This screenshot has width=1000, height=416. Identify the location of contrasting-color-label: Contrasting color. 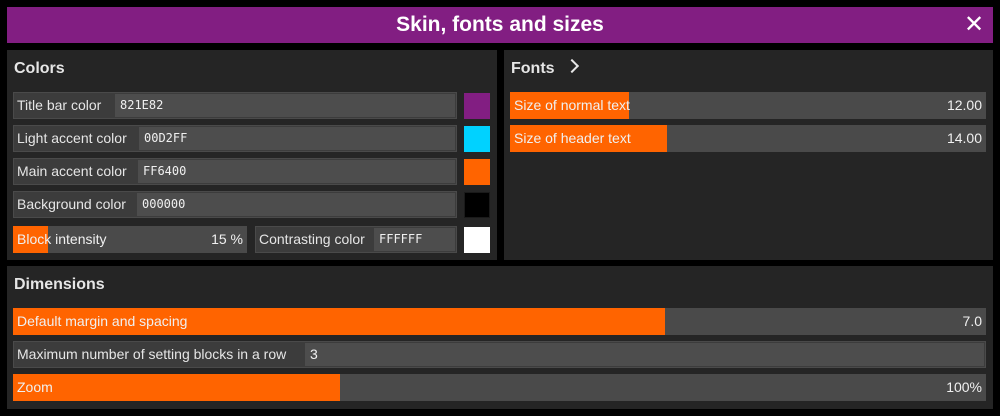
(312, 239).